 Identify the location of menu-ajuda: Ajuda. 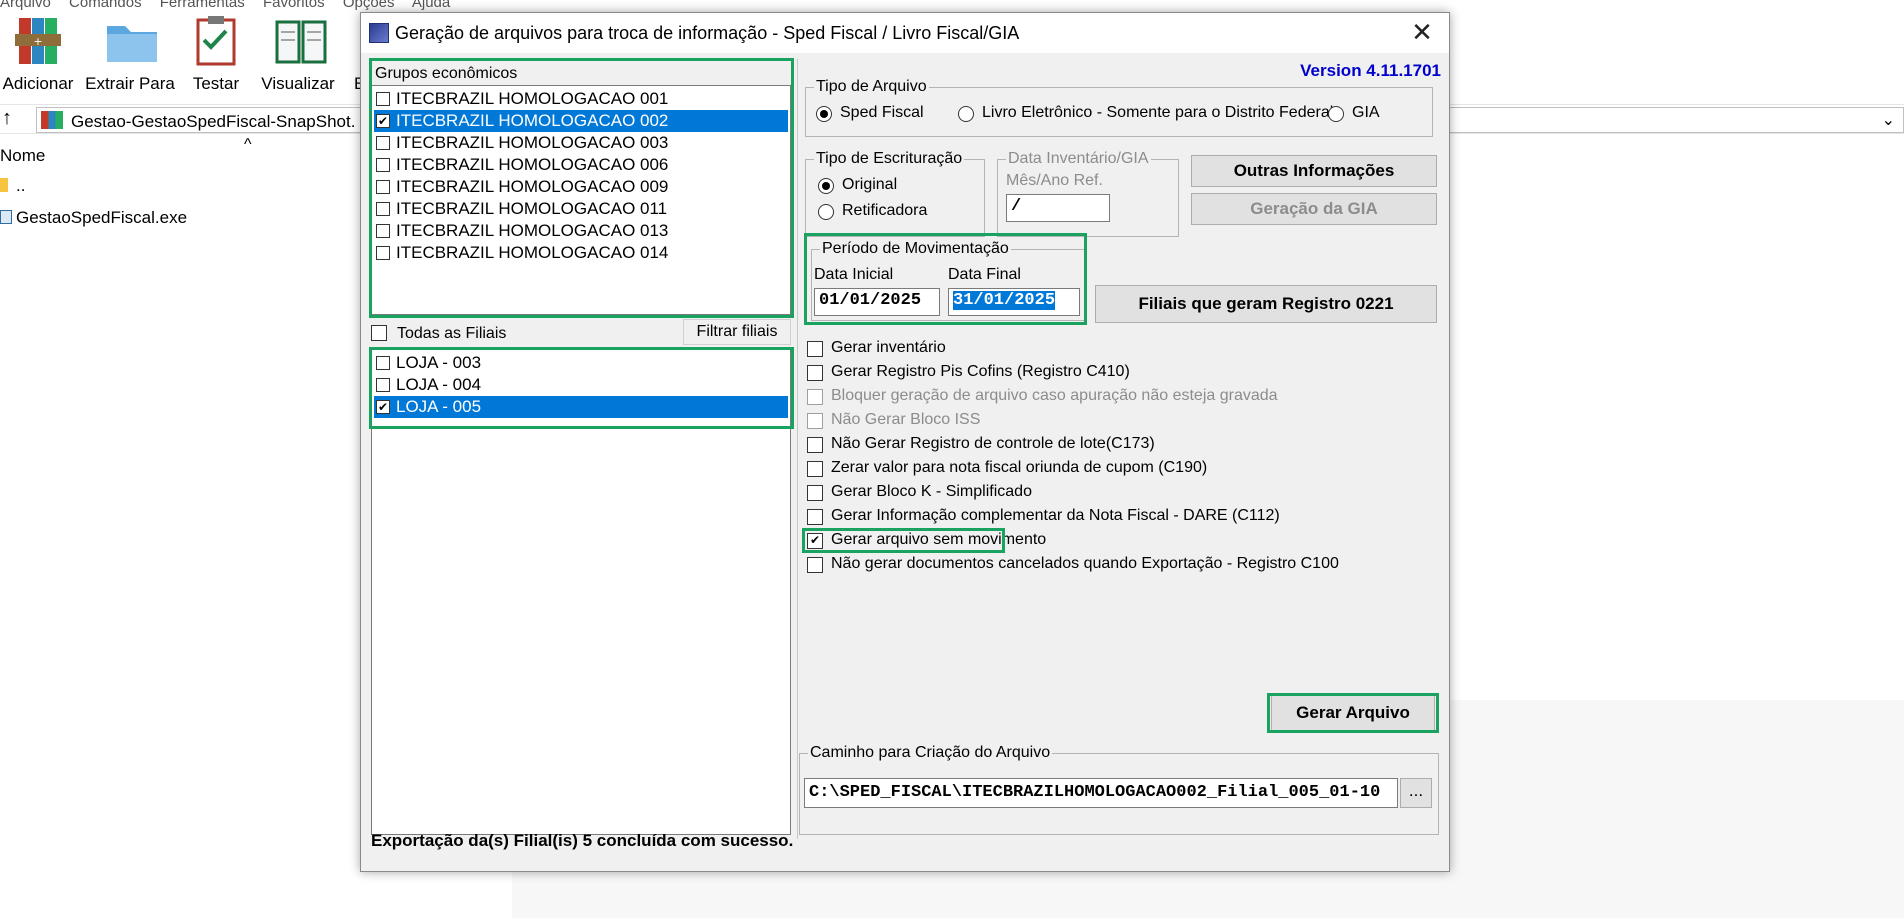
(431, 5).